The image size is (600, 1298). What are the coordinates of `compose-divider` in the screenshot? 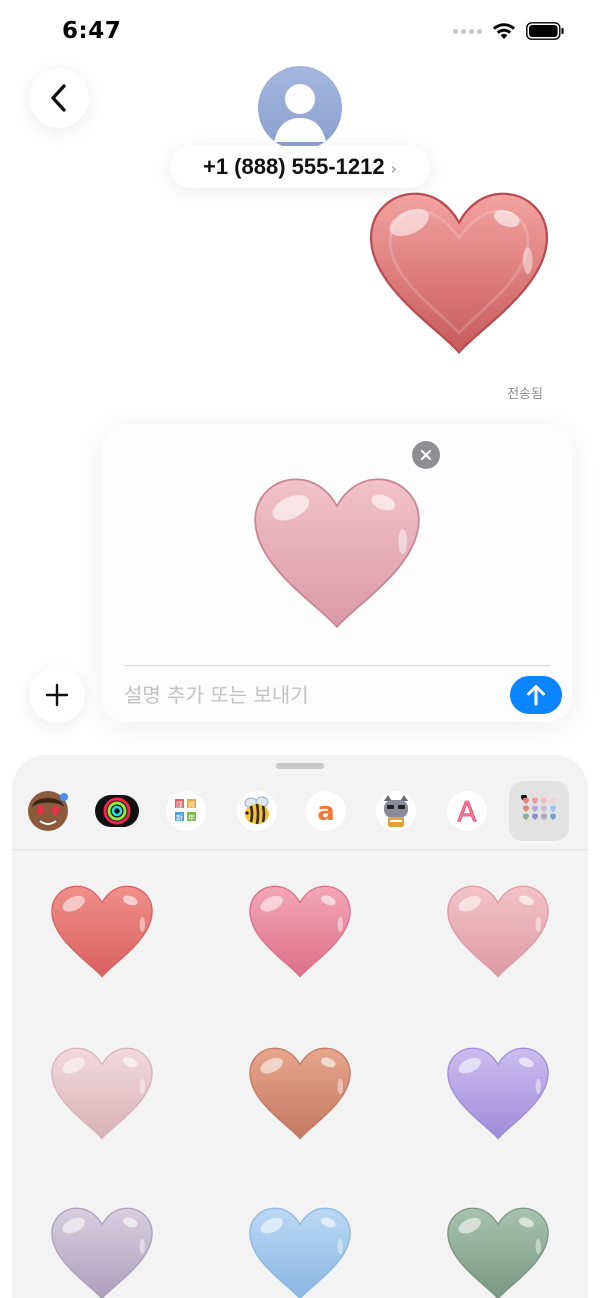 It's located at (337, 665).